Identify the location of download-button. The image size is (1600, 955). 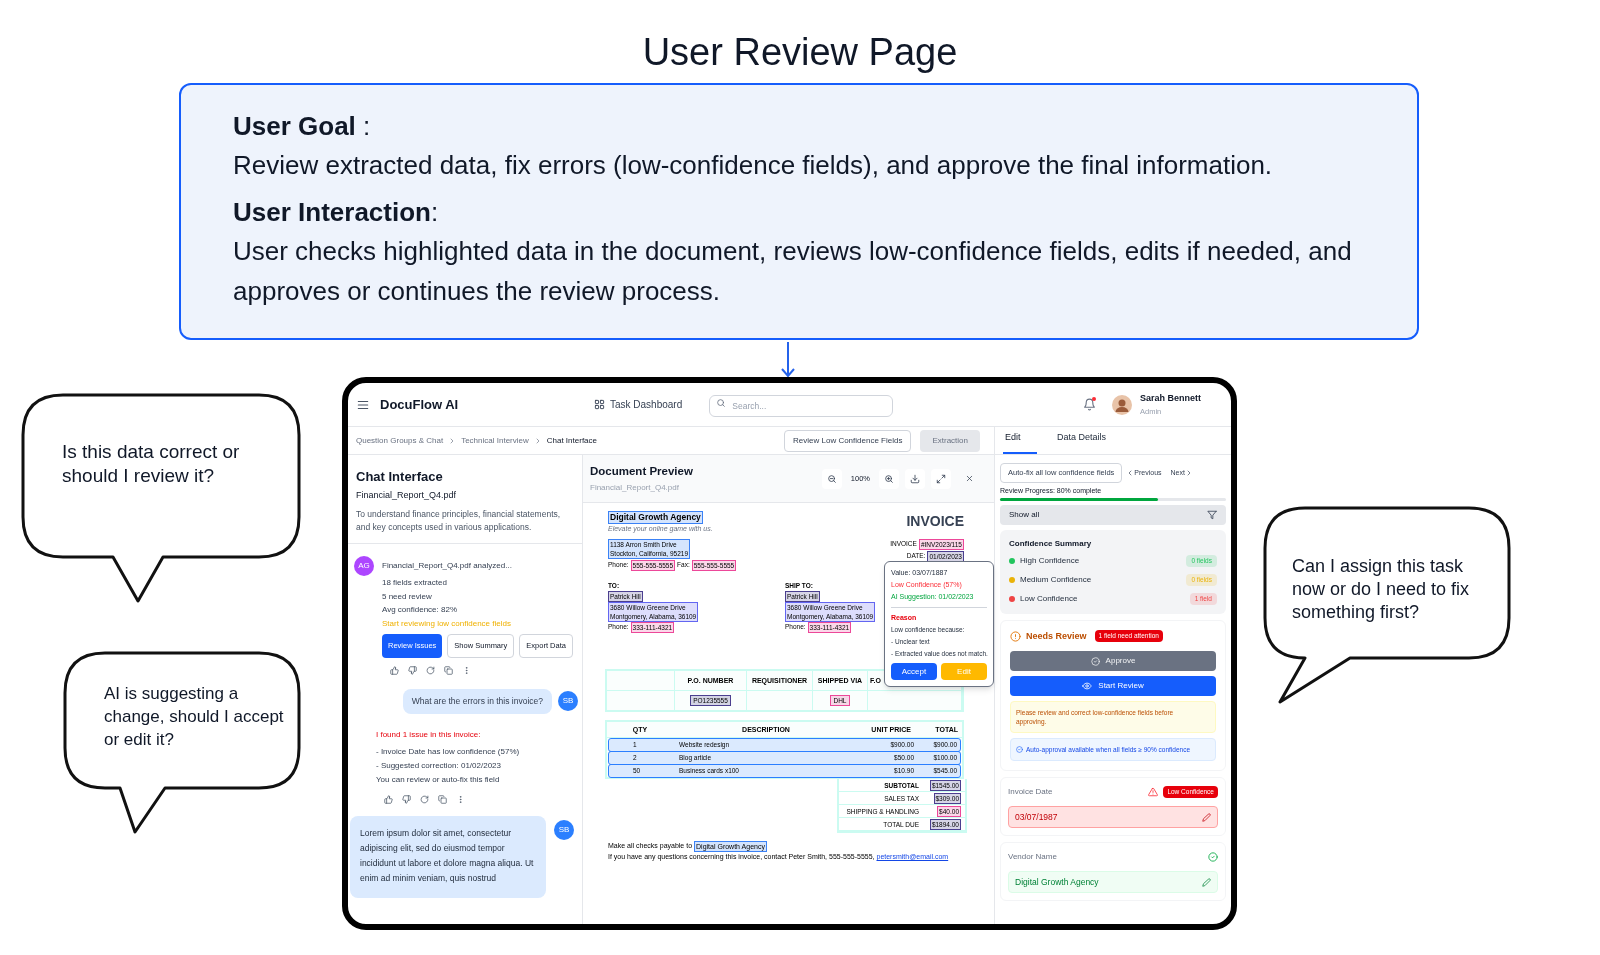
(915, 478).